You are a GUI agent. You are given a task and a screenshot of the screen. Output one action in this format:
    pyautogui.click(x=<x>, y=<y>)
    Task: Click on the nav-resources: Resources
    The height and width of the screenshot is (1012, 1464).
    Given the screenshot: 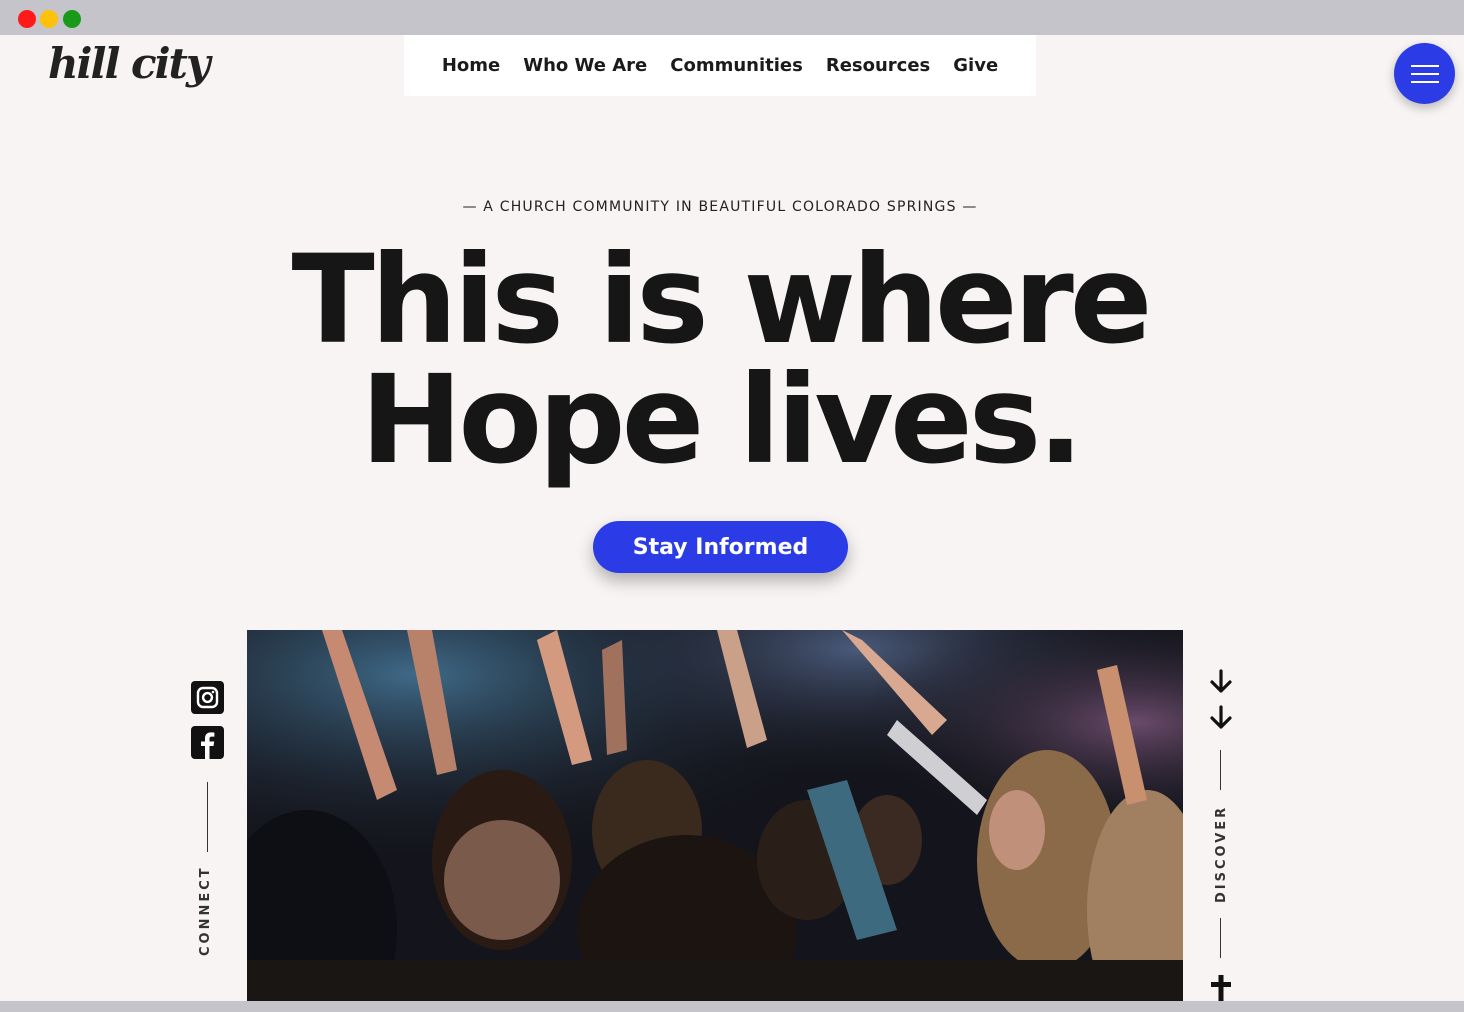 What is the action you would take?
    pyautogui.click(x=878, y=65)
    